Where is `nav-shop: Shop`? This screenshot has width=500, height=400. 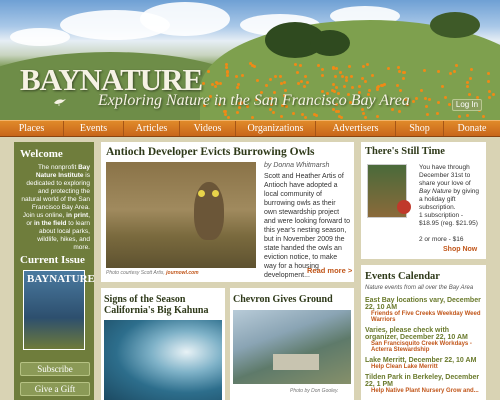
nav-shop: Shop is located at coordinates (420, 128).